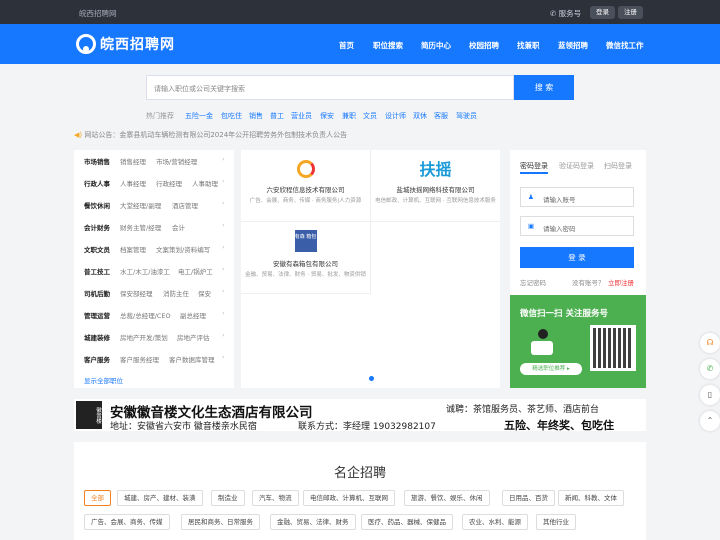 The height and width of the screenshot is (540, 720). I want to click on industry-tag: 电信邮政、计算机、互联网, so click(349, 498).